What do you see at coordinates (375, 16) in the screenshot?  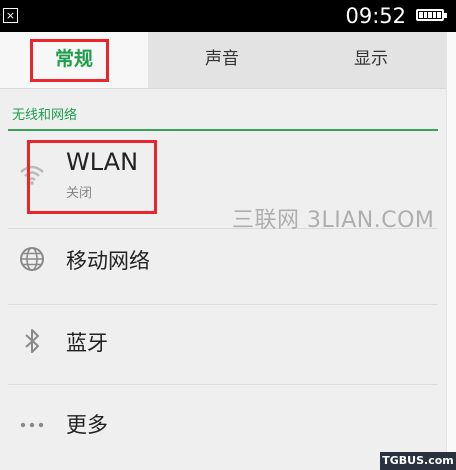 I see `clock: 09:52` at bounding box center [375, 16].